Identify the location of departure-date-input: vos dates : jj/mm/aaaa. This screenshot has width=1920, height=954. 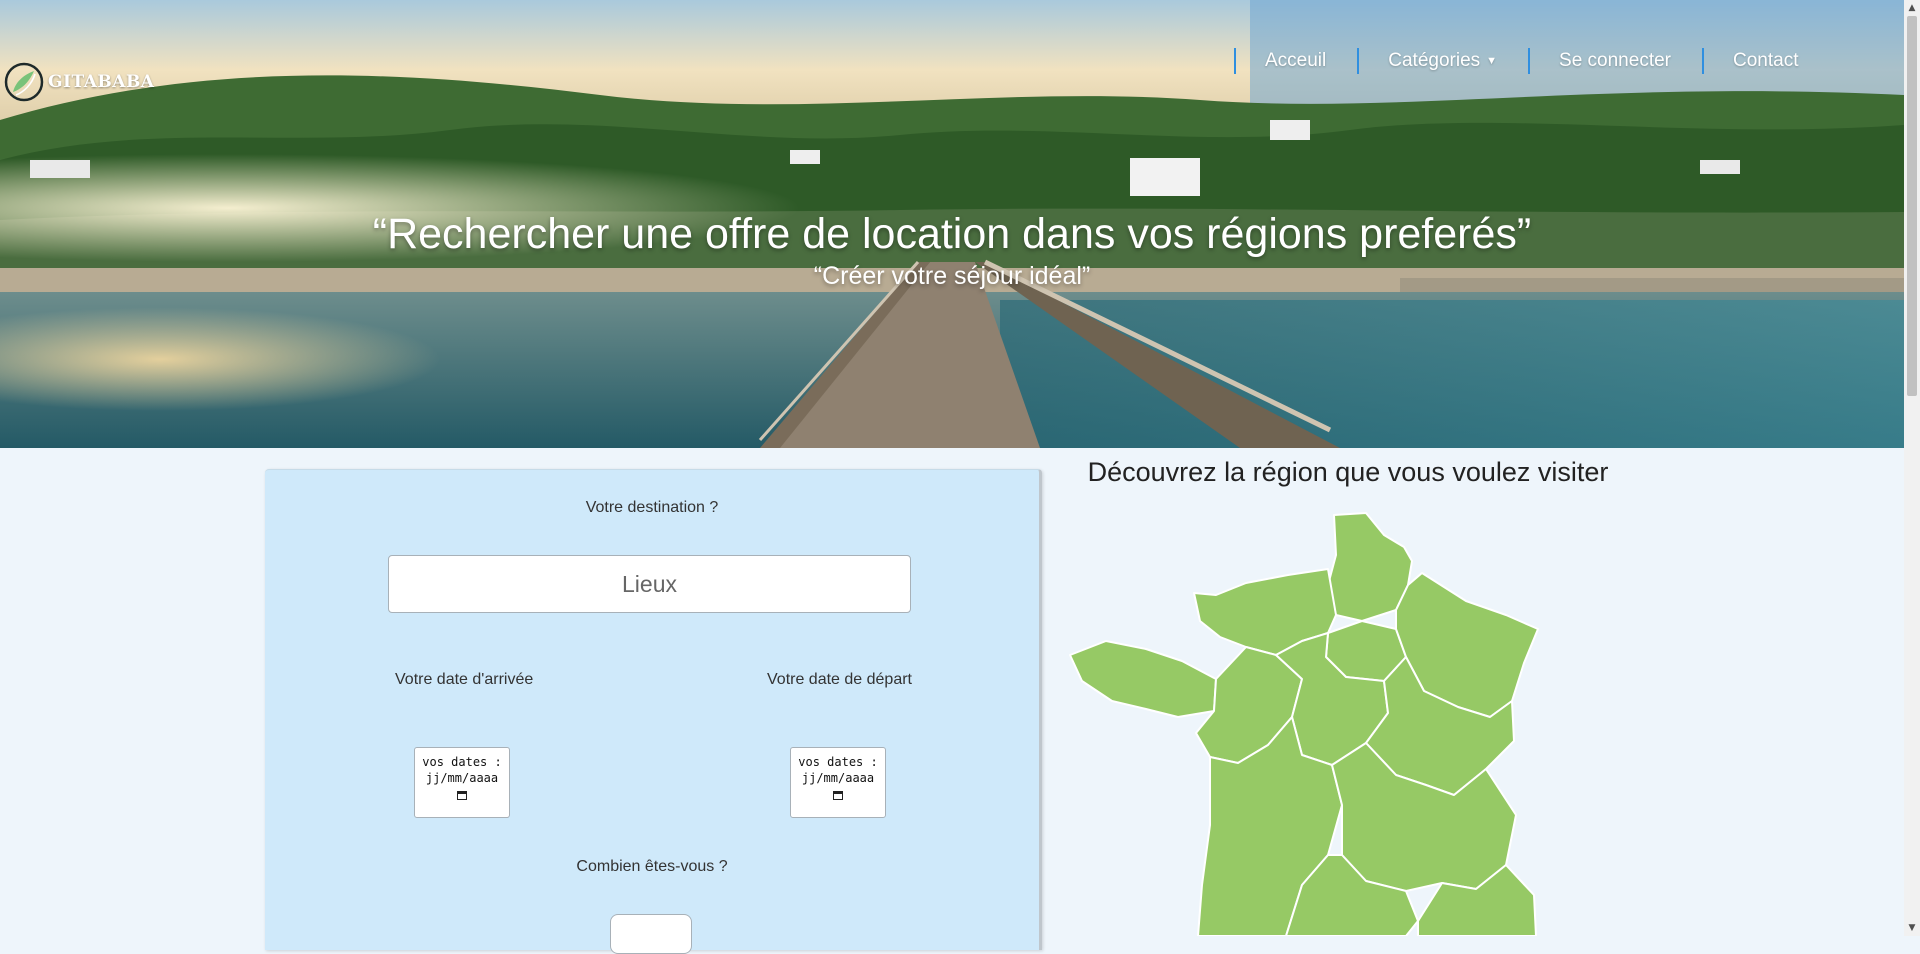
(838, 782).